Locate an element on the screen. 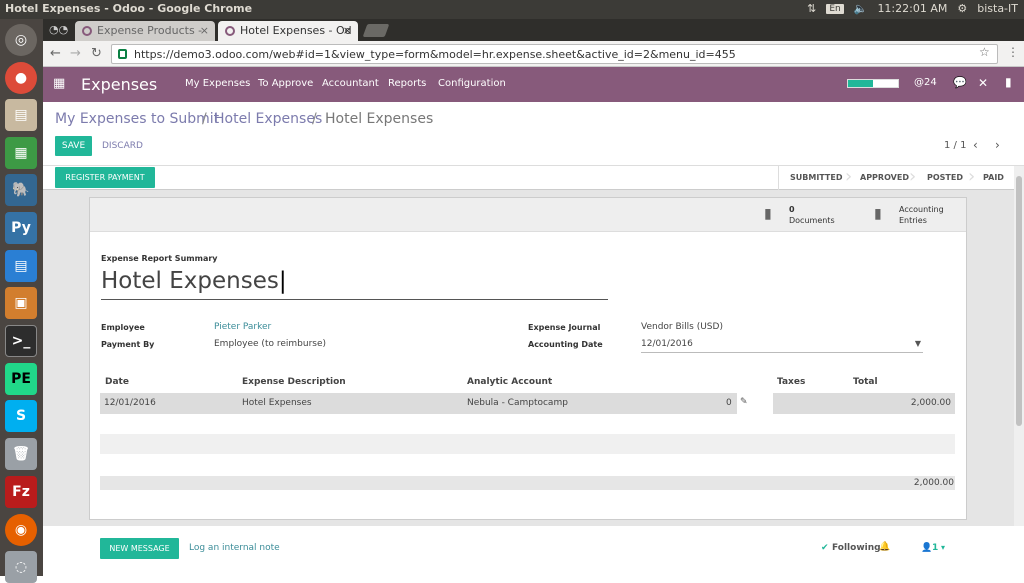 This screenshot has height=583, width=1024. impress-icon: ▣ is located at coordinates (21, 303).